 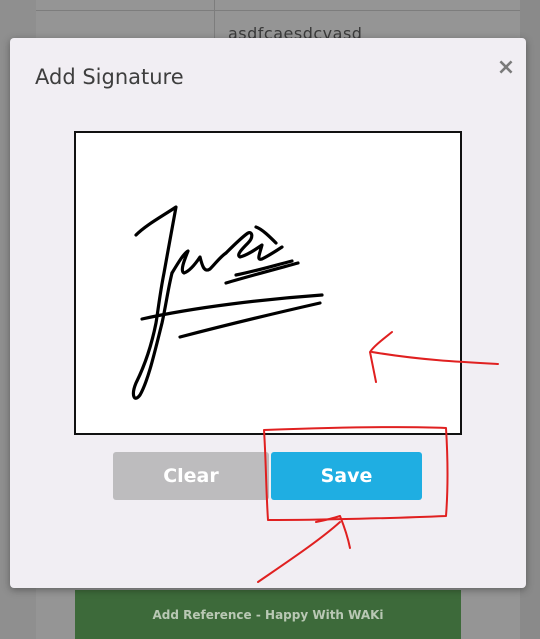 I want to click on close-icon: ×, so click(x=506, y=68).